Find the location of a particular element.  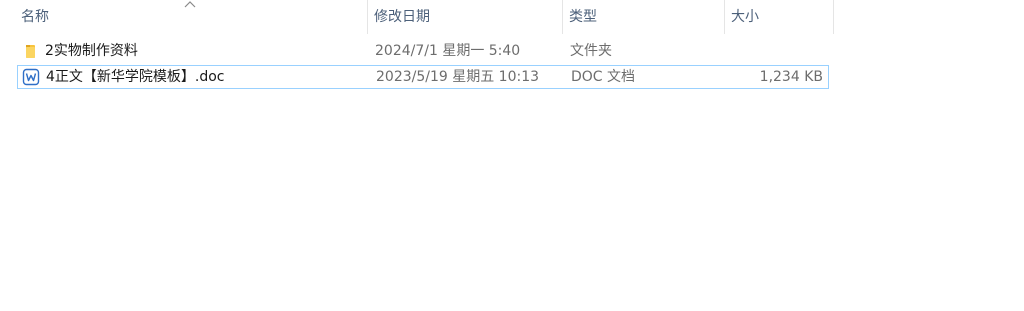

folder-icon is located at coordinates (30, 51).